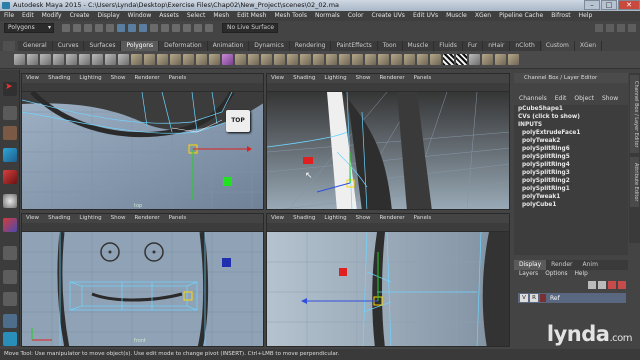  I want to click on tool-settings-toggle-icon, so click(621, 28).